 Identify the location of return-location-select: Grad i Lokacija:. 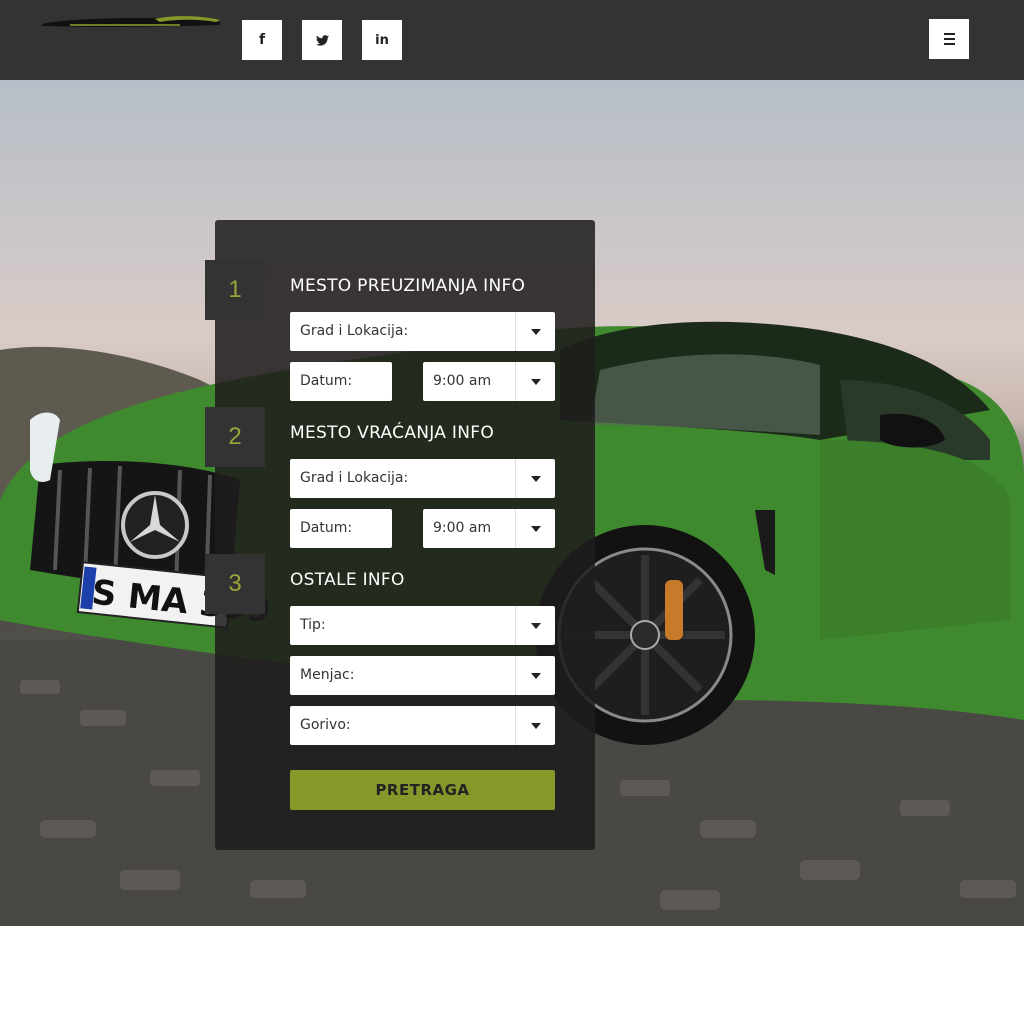
(422, 478).